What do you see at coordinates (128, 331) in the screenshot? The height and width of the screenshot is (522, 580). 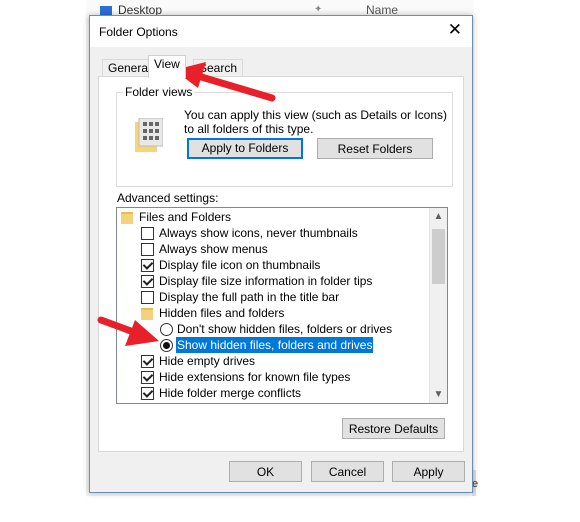 I see `annotation-arrow-show-hidden` at bounding box center [128, 331].